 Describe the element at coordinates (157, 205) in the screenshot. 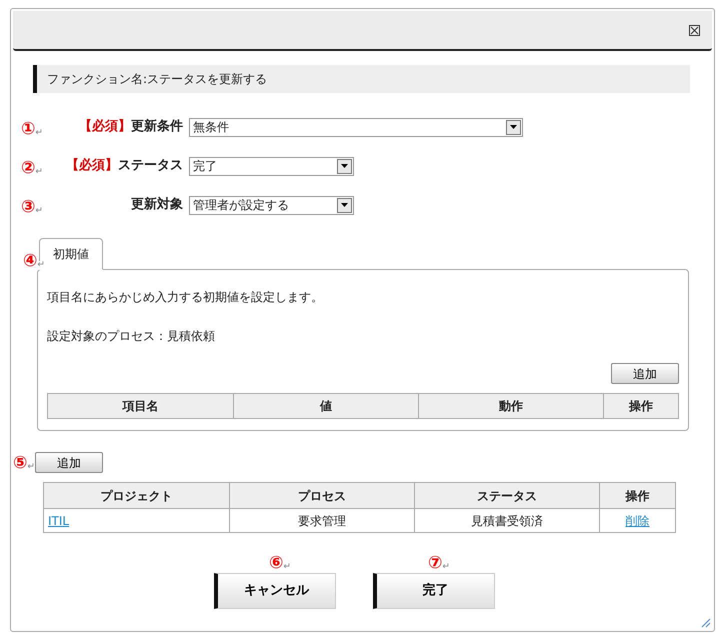

I see `field-label: 更新対象` at that location.